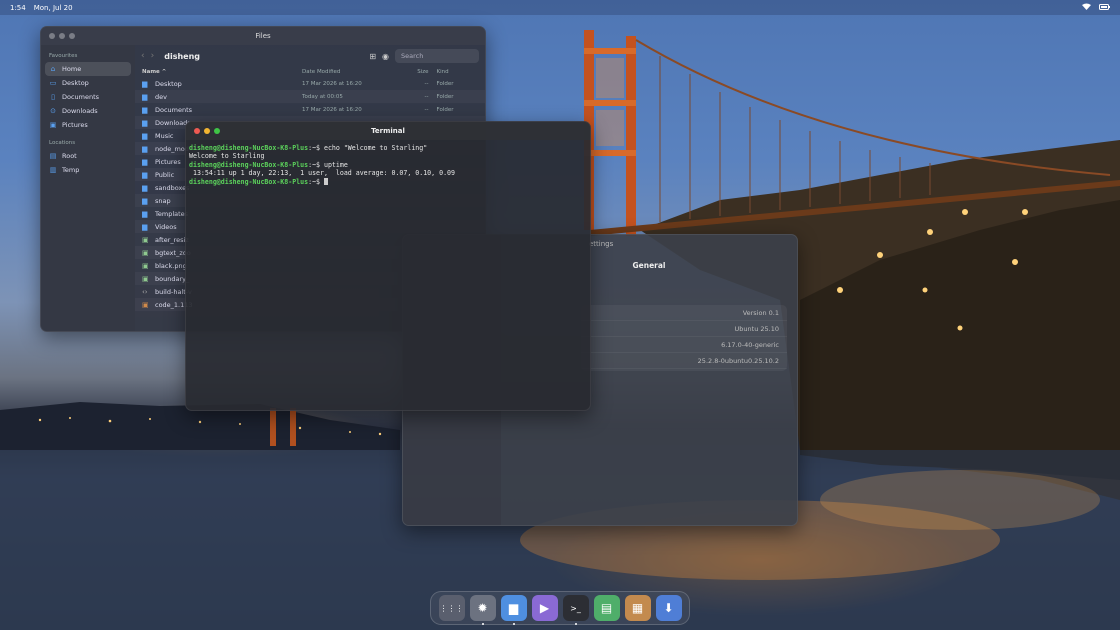 The image size is (1120, 630). I want to click on sidebar-item-label: Temp, so click(71, 170).